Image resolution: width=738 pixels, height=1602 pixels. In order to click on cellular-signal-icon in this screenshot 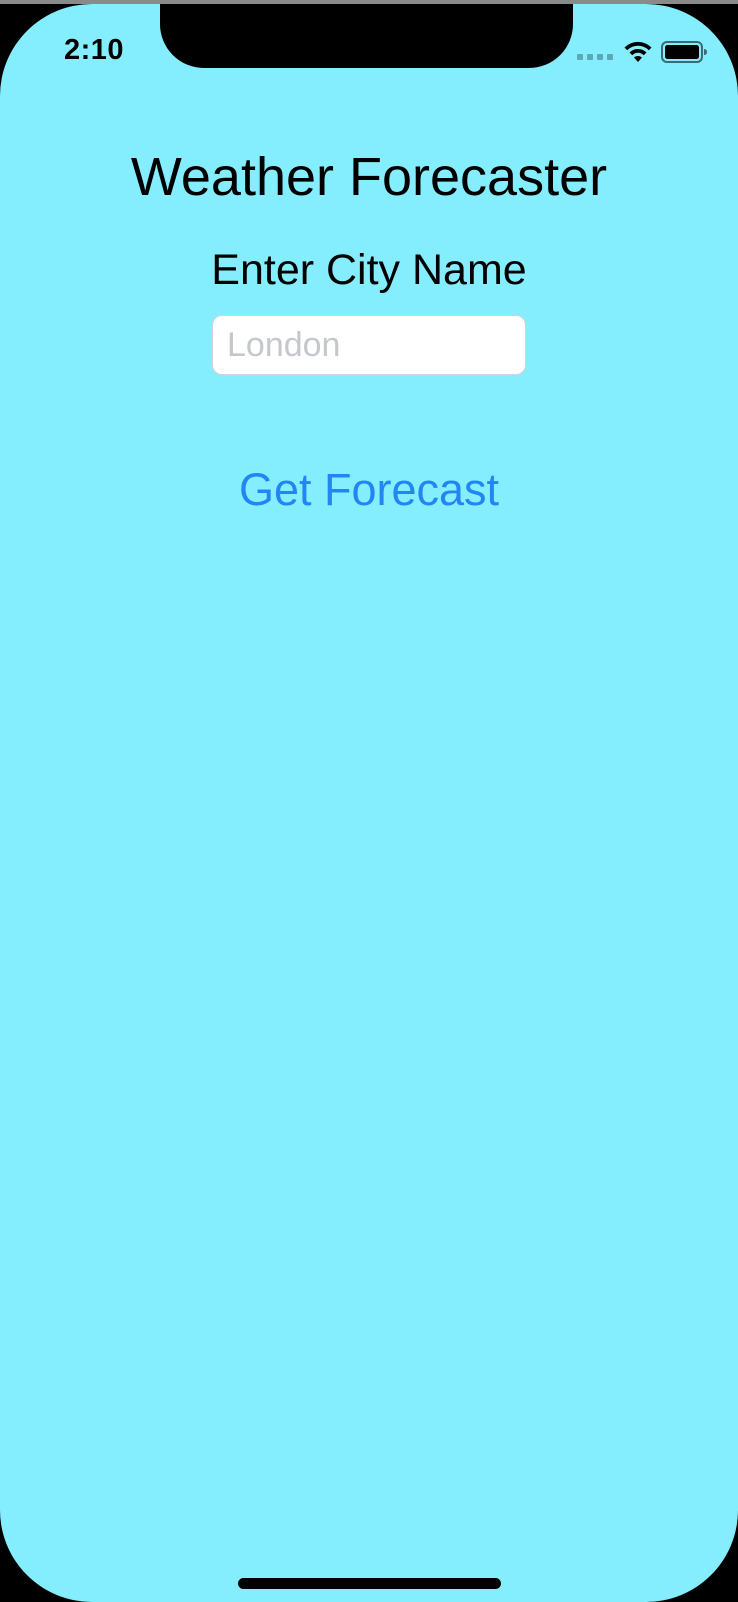, I will do `click(595, 57)`.